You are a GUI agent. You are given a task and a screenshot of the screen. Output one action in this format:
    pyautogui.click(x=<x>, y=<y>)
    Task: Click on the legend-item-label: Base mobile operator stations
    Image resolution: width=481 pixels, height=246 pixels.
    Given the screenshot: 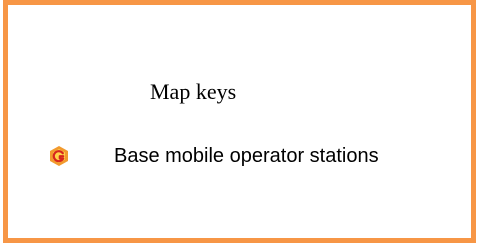 What is the action you would take?
    pyautogui.click(x=246, y=156)
    